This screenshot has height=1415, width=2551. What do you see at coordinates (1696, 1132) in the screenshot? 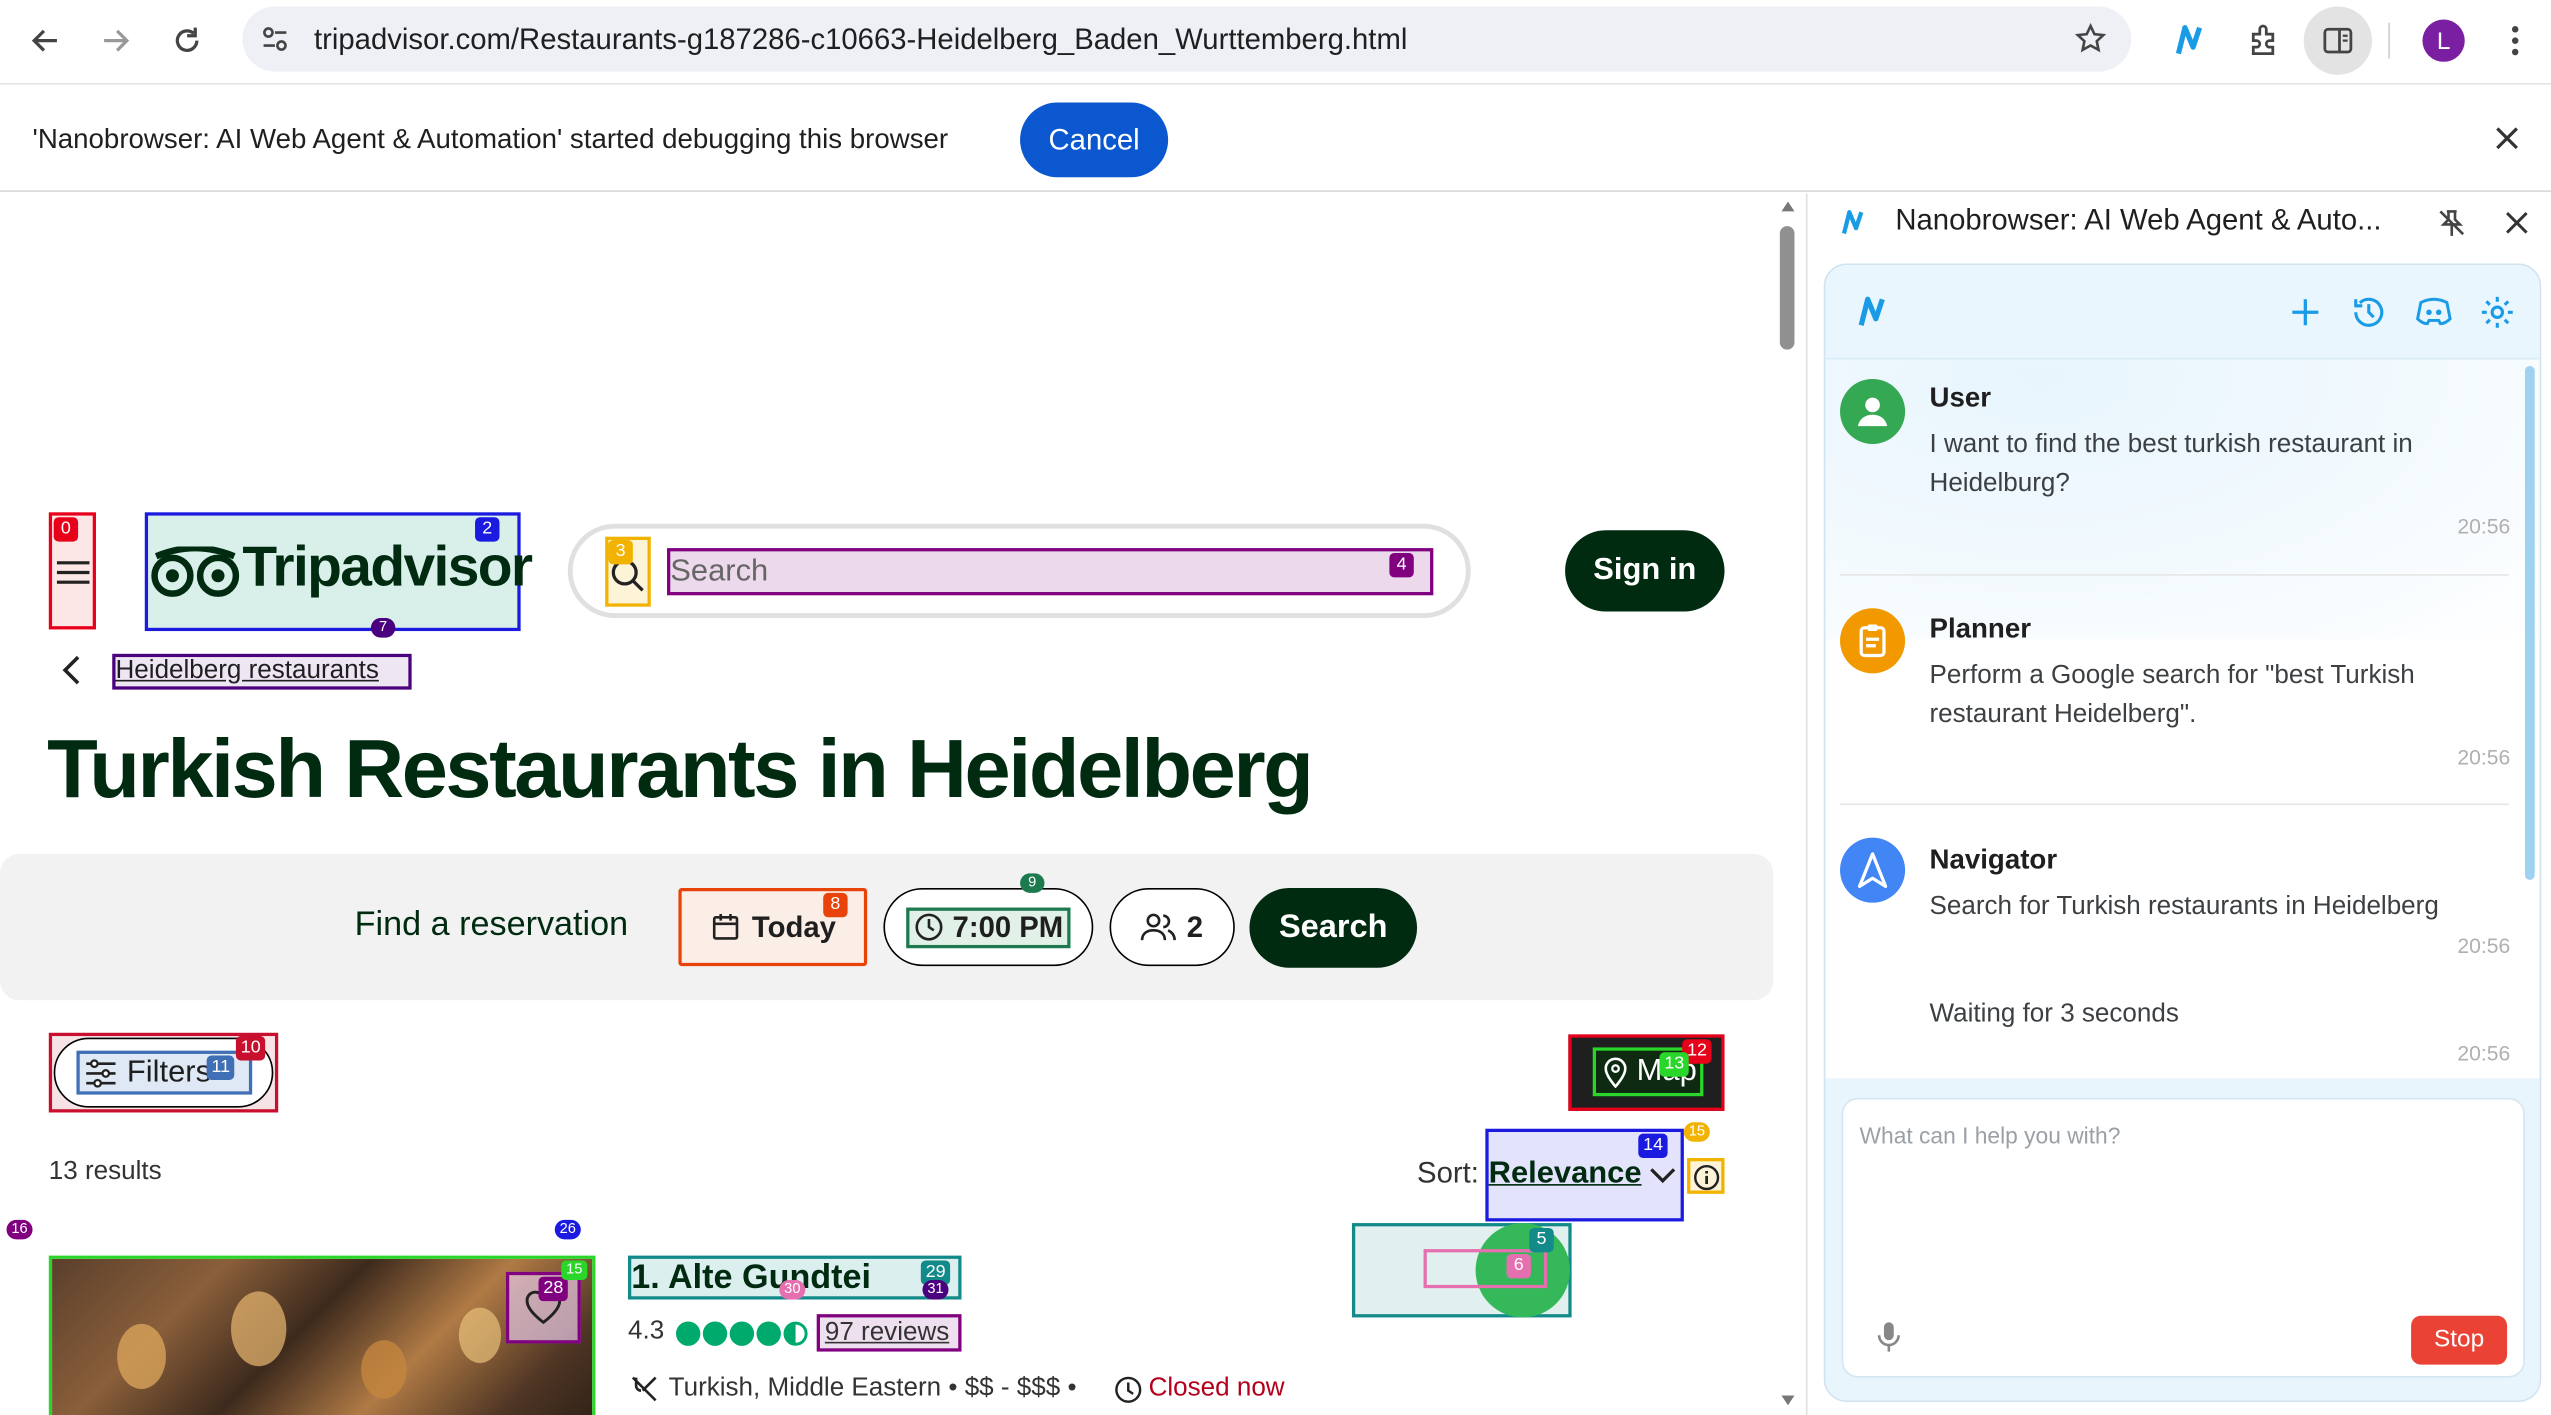
I see `overlay-label: 15` at bounding box center [1696, 1132].